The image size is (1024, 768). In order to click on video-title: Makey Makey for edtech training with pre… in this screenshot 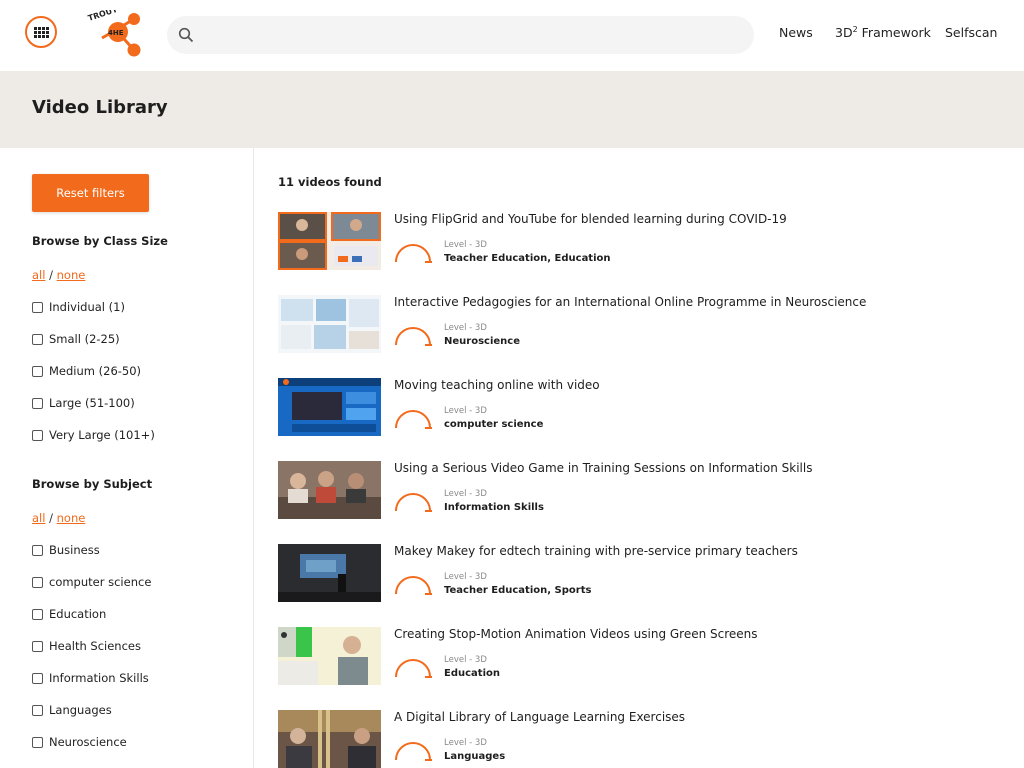, I will do `click(596, 551)`.